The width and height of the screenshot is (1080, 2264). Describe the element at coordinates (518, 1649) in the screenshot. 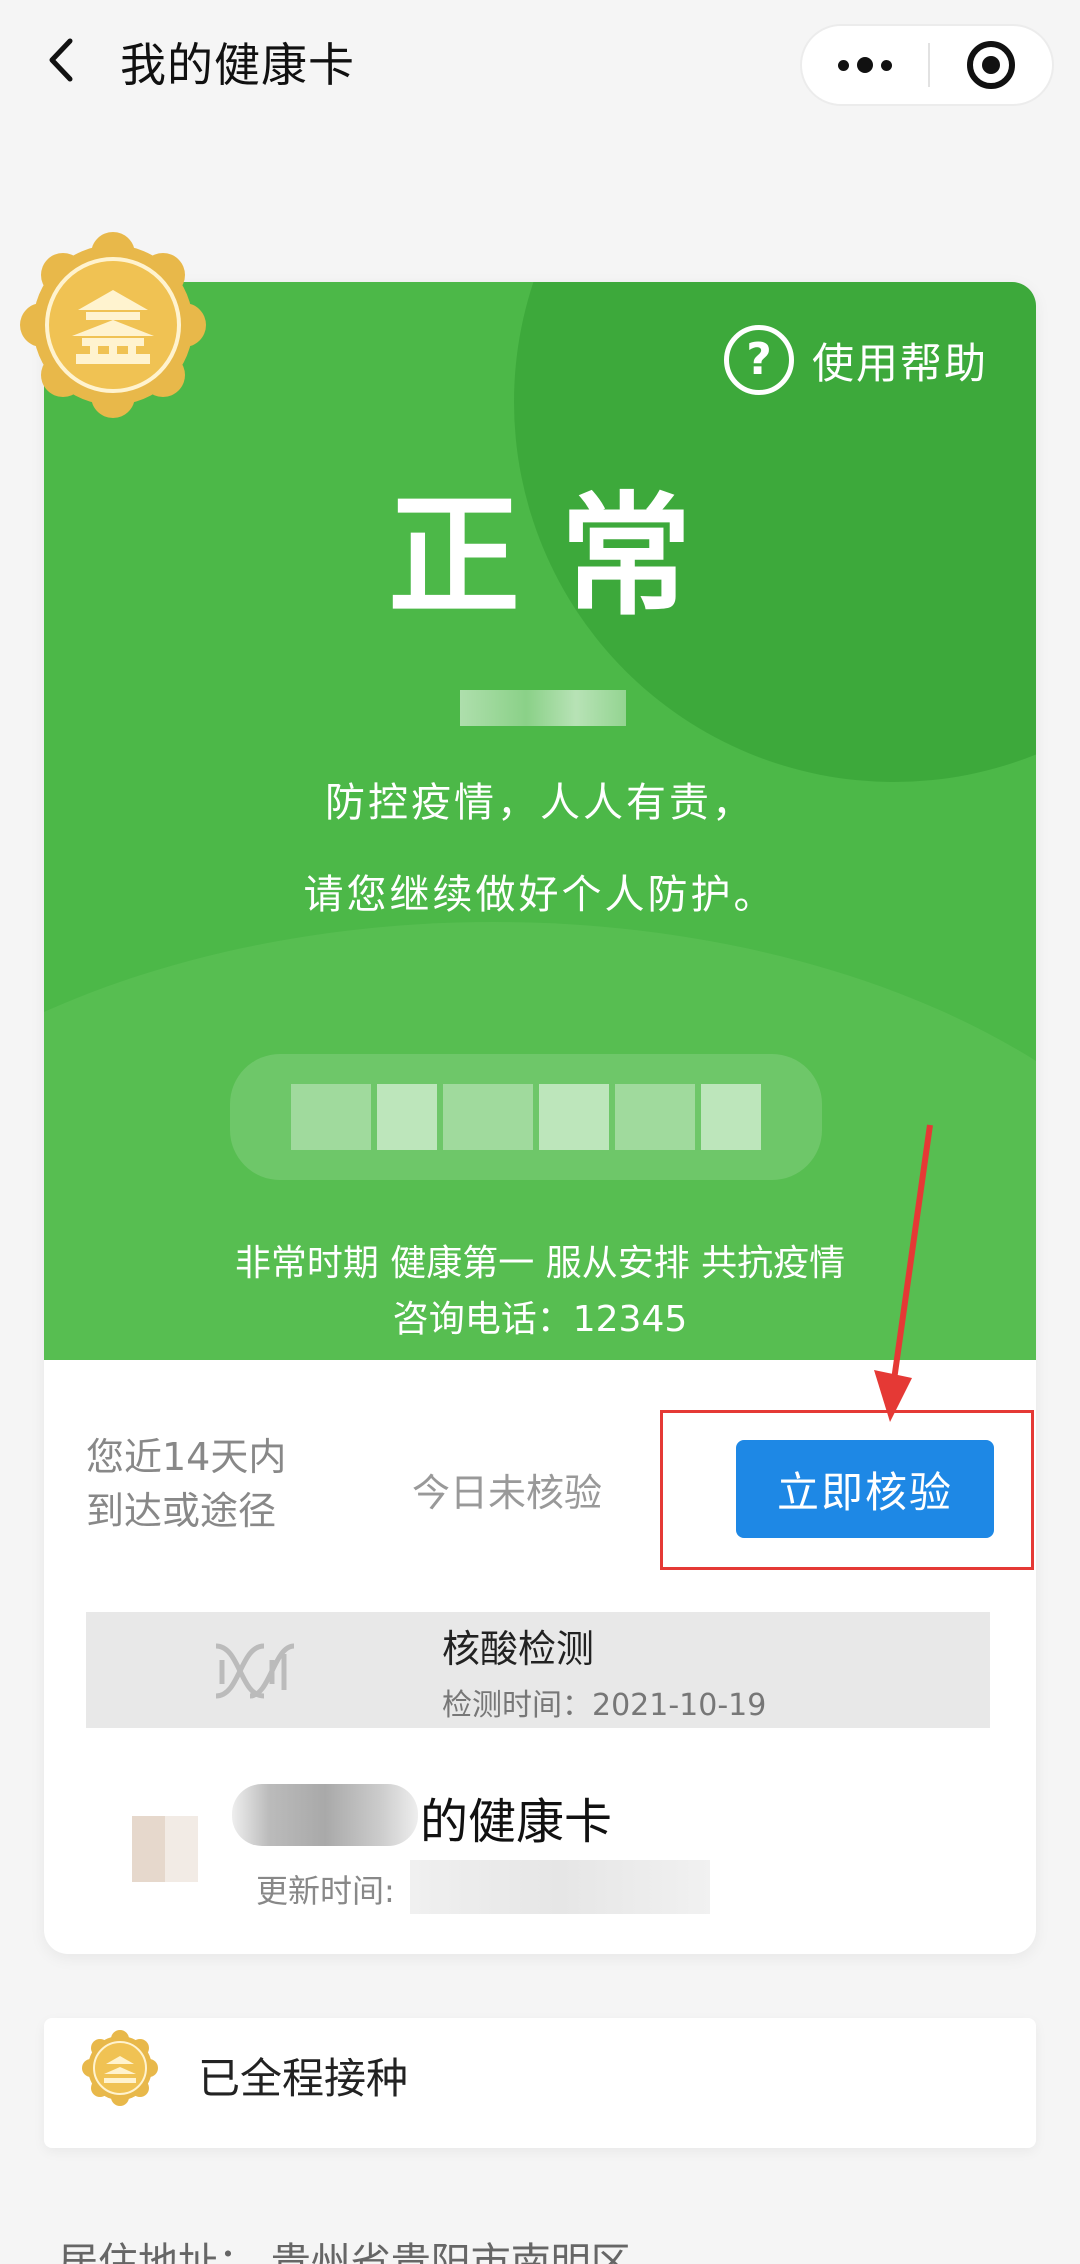

I see `nucleic-test-title: 核酸检测` at that location.